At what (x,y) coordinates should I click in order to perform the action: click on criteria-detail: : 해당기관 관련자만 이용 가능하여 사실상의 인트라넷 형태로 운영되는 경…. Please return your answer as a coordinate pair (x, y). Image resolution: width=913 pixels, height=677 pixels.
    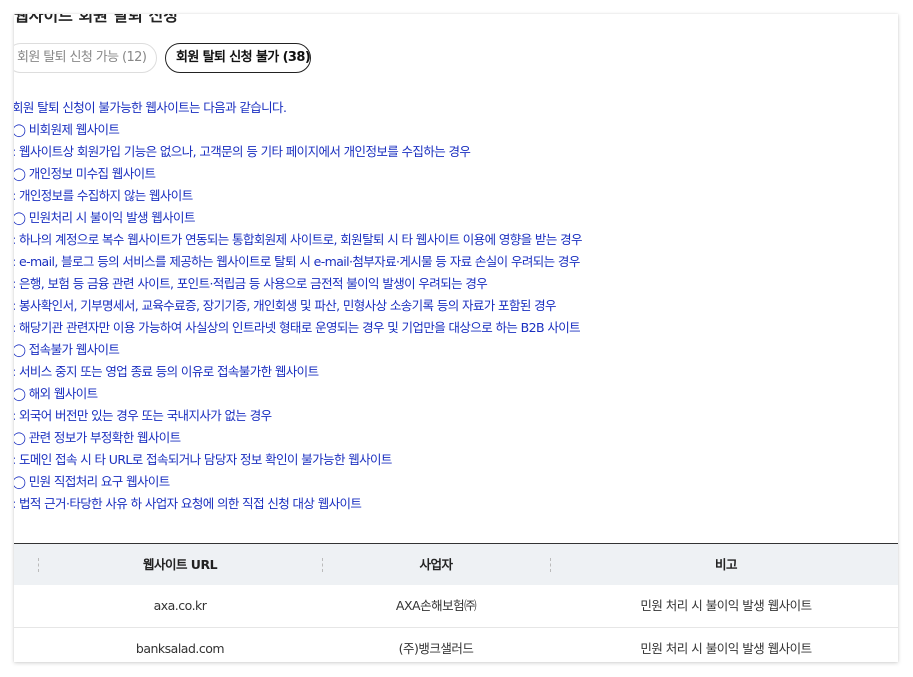
    Looking at the image, I should click on (297, 327).